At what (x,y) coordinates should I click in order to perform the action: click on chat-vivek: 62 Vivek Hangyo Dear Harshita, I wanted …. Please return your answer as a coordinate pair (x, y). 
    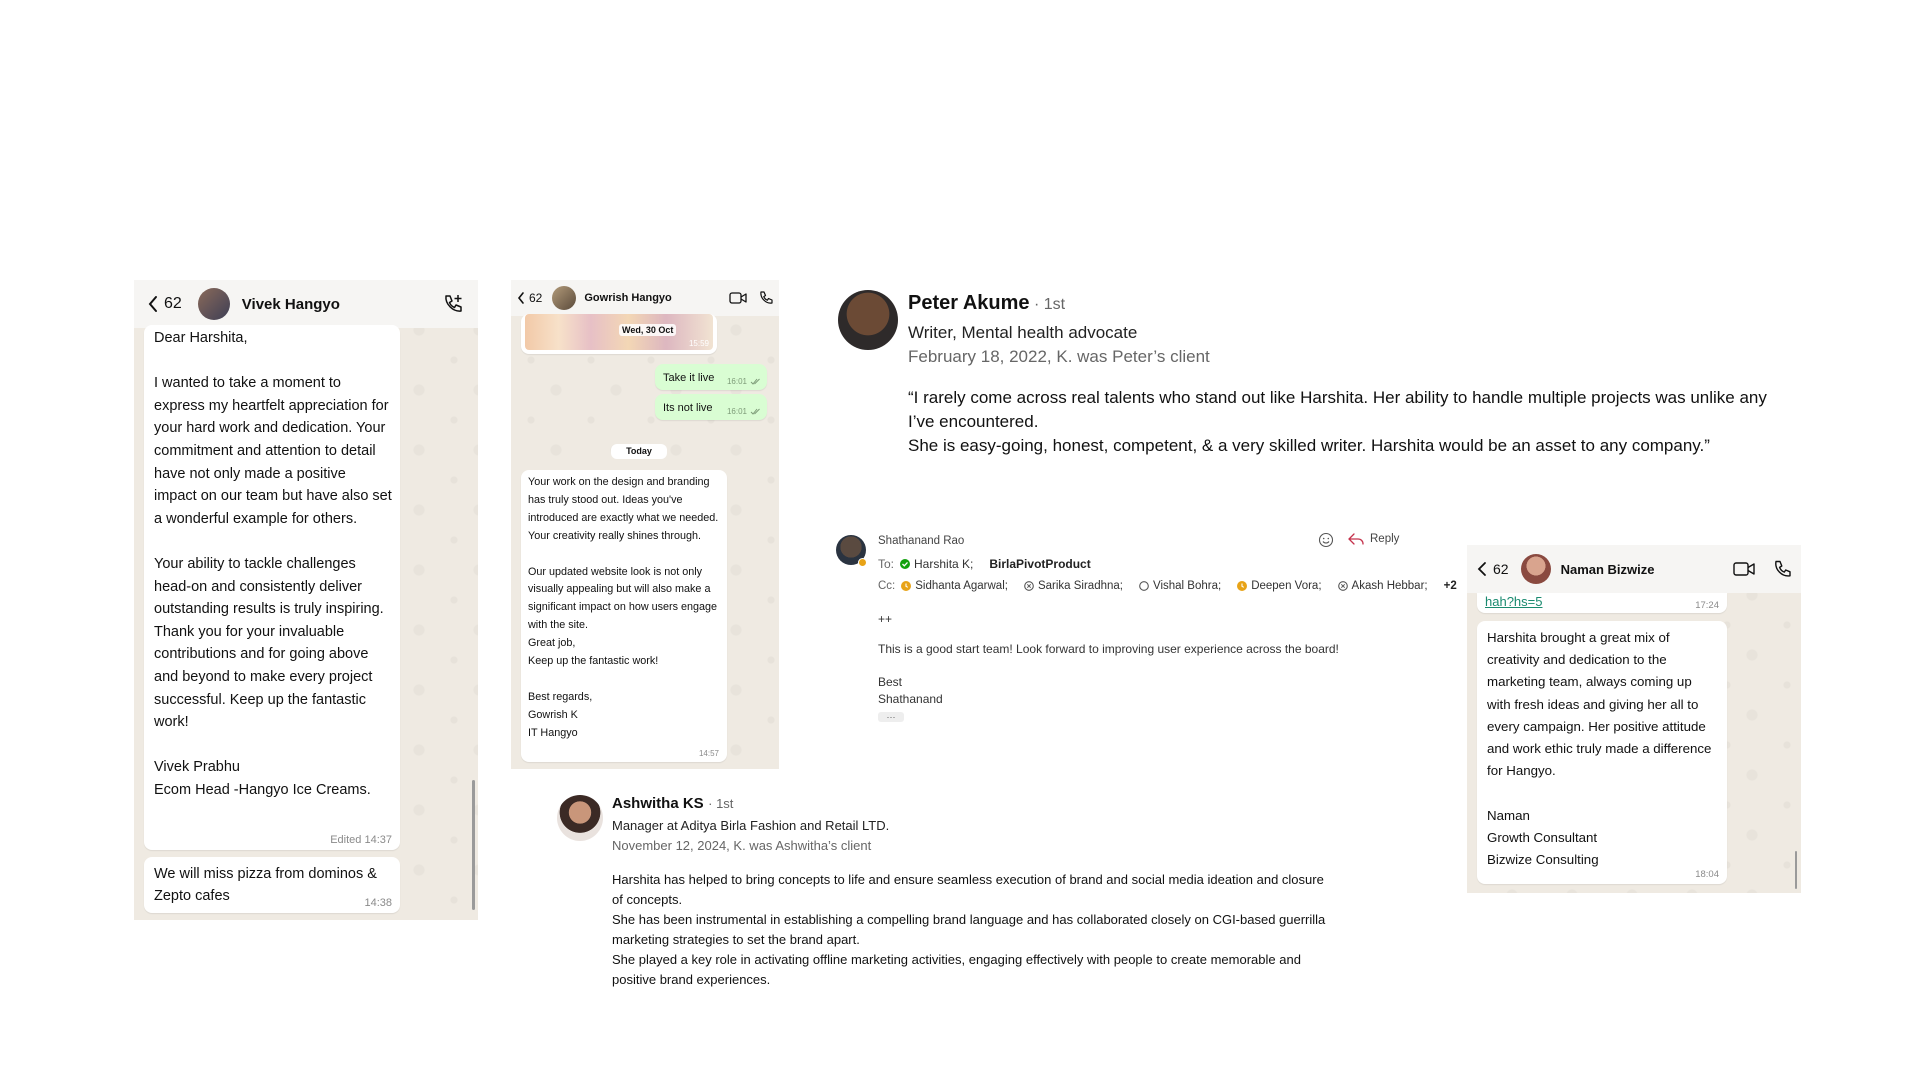
    Looking at the image, I should click on (306, 600).